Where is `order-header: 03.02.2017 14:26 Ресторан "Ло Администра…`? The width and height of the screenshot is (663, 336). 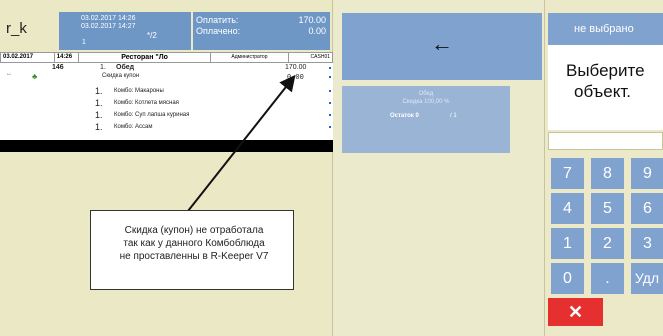
order-header: 03.02.2017 14:26 Ресторан "Ло Администра… is located at coordinates (166, 57).